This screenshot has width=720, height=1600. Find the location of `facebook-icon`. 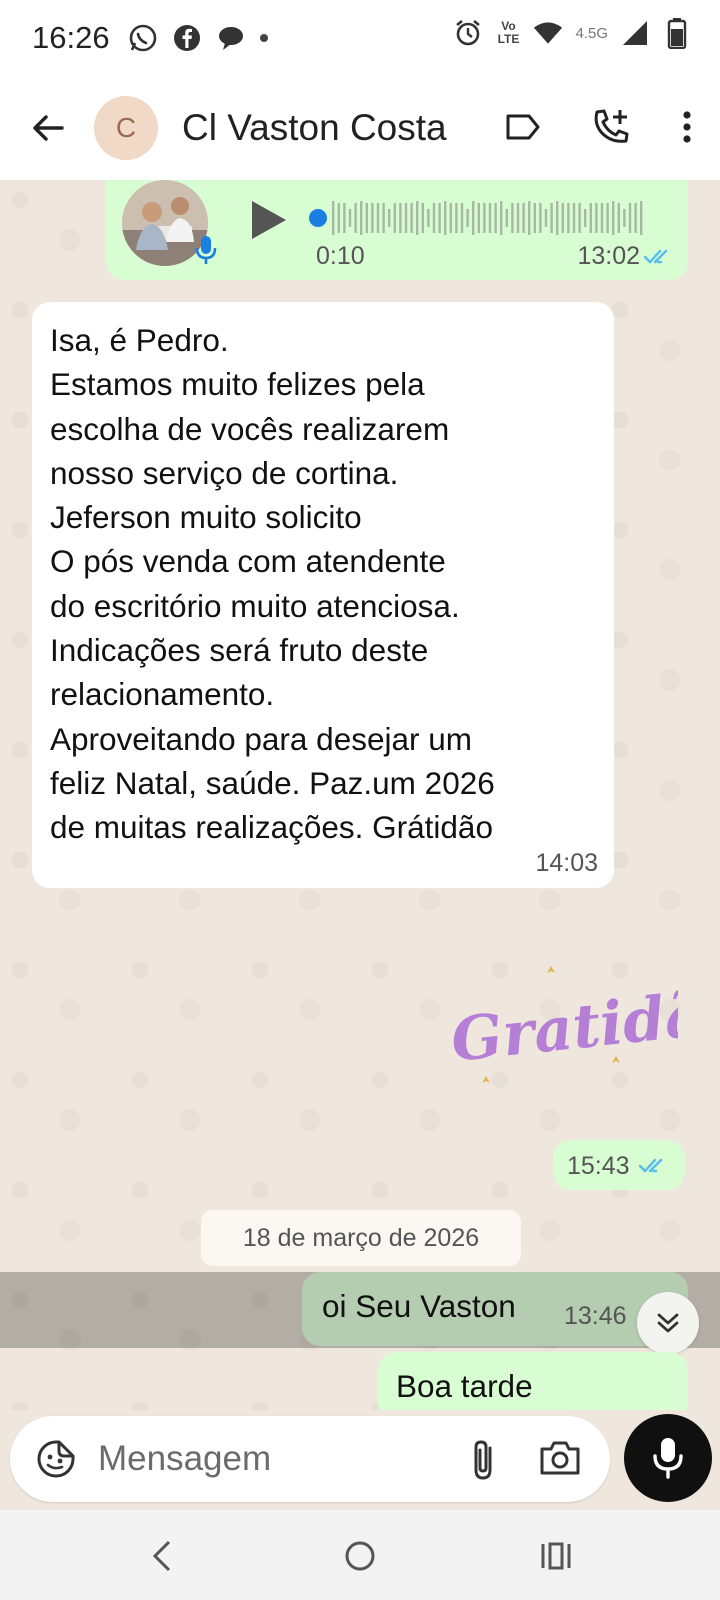

facebook-icon is located at coordinates (187, 38).